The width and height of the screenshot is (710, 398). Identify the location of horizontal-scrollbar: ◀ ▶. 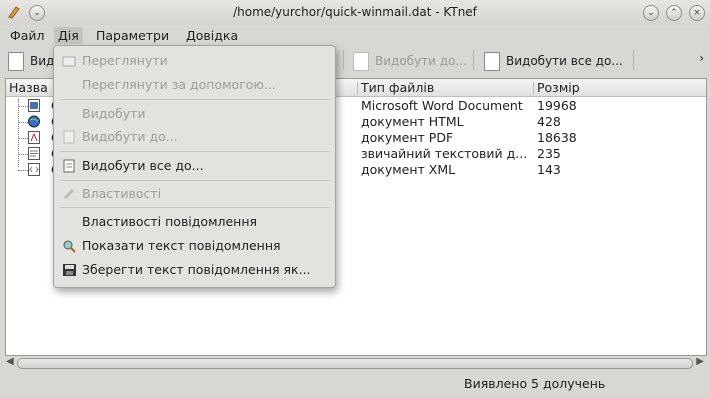
(355, 363).